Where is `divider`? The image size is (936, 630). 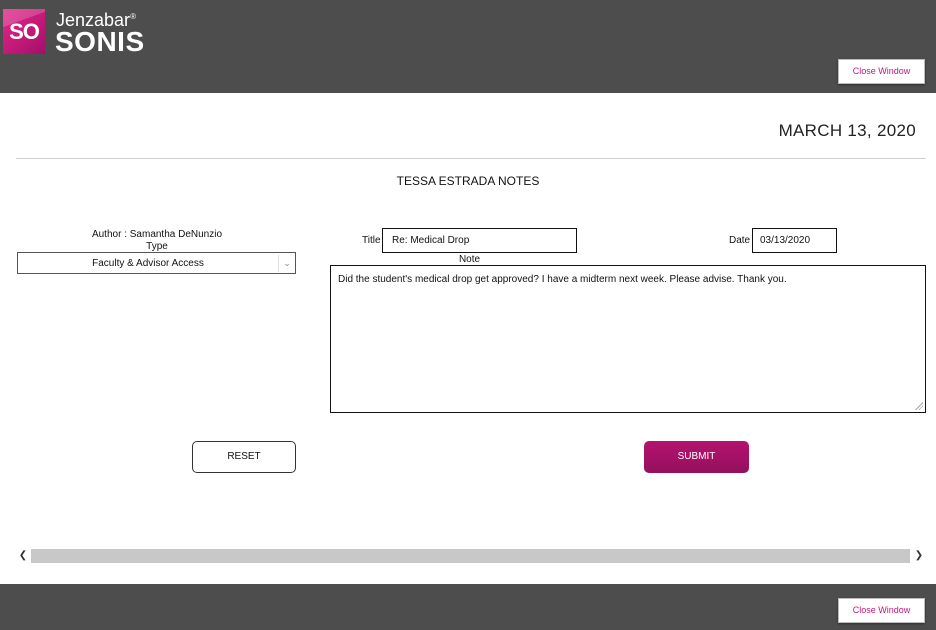
divider is located at coordinates (471, 158).